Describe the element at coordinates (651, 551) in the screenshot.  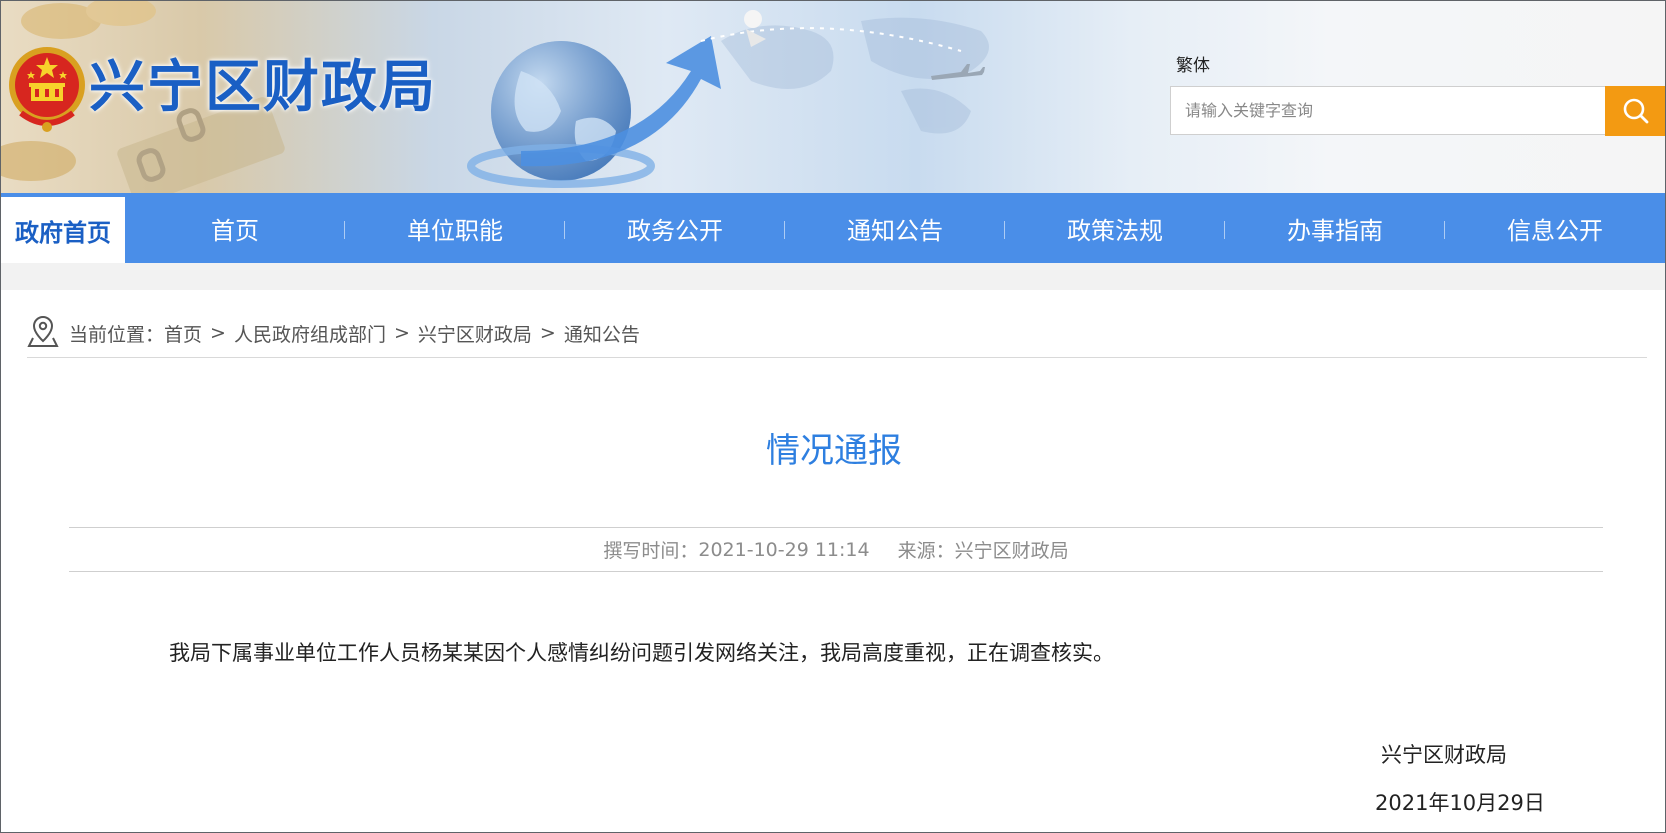
I see `write-time-label: 撰写时间：` at that location.